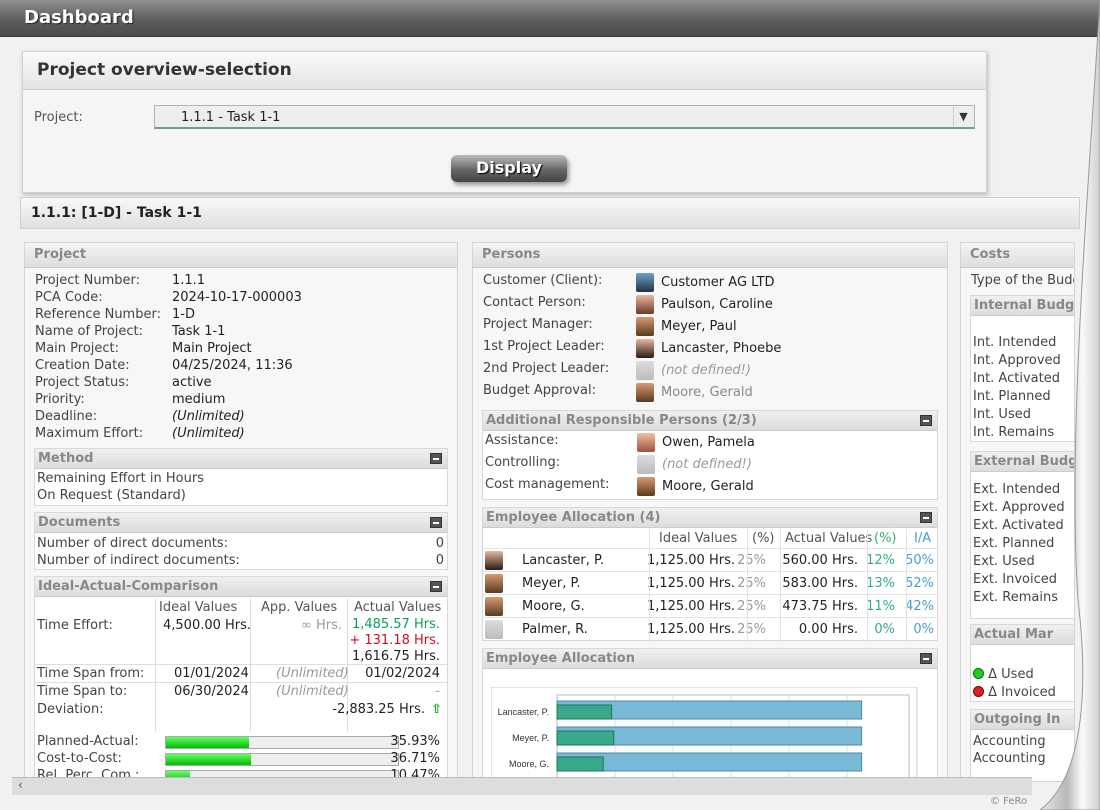  Describe the element at coordinates (704, 734) in the screenshot. I see `allocation-chart: Lancaster, P. Meyer, P. Moore, G.` at that location.